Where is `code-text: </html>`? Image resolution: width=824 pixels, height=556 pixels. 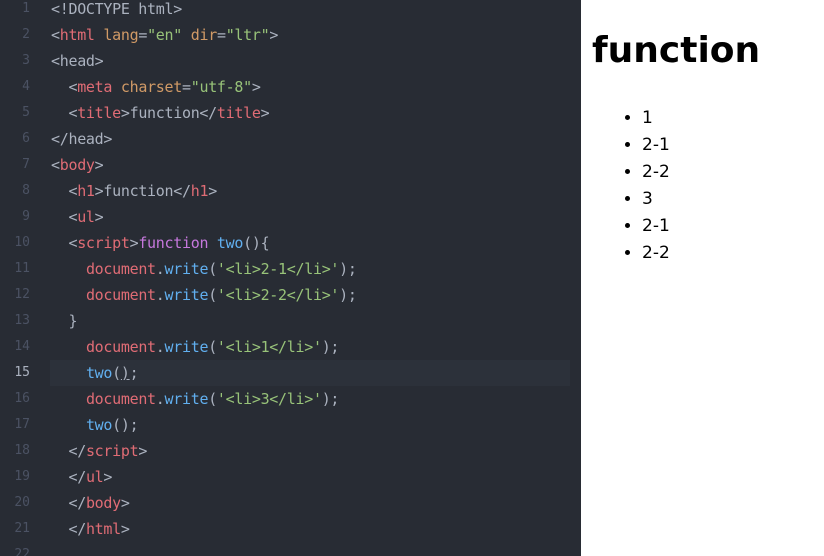
code-text: </html> is located at coordinates (90, 529).